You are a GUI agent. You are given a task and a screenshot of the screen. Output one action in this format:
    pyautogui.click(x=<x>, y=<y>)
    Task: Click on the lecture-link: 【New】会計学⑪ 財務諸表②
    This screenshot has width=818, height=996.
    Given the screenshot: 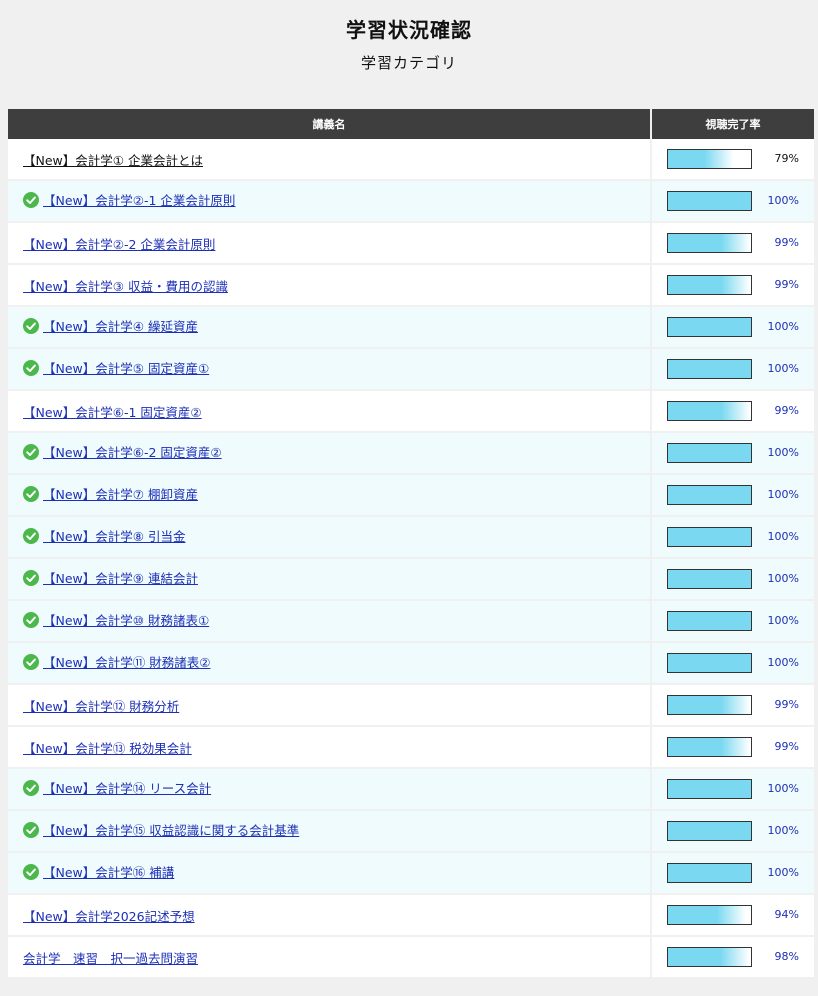 What is the action you would take?
    pyautogui.click(x=126, y=661)
    